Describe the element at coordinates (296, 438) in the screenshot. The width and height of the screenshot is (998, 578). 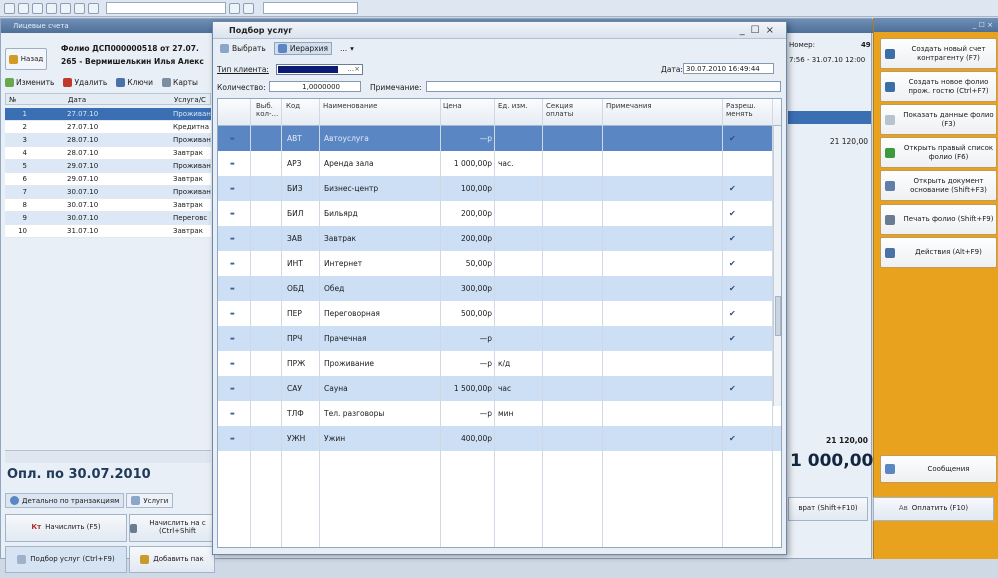
I see `service-code: УЖН` at that location.